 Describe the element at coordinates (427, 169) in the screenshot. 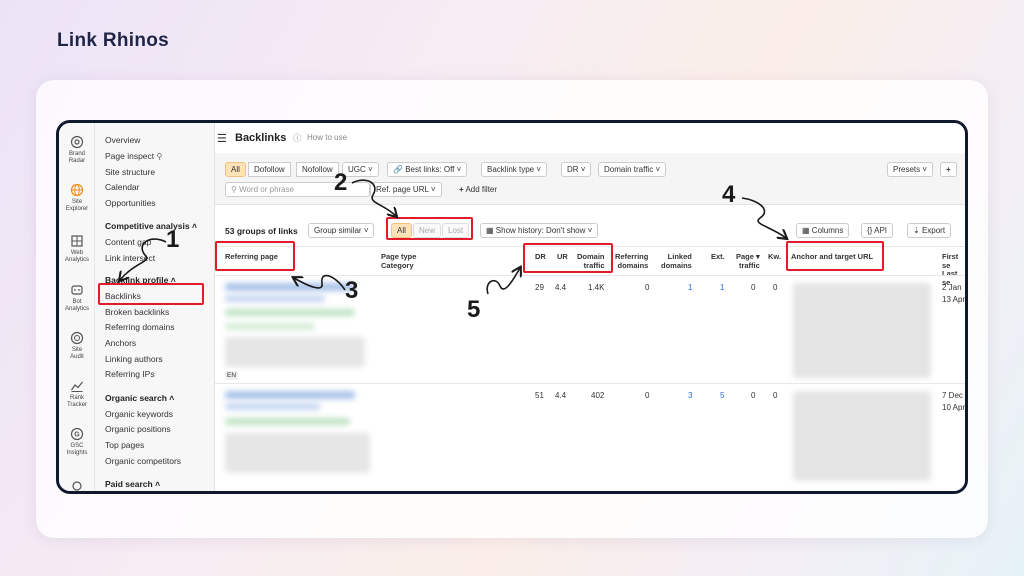

I see `filter-best-links: 🔗 Best links: Off ˅` at that location.